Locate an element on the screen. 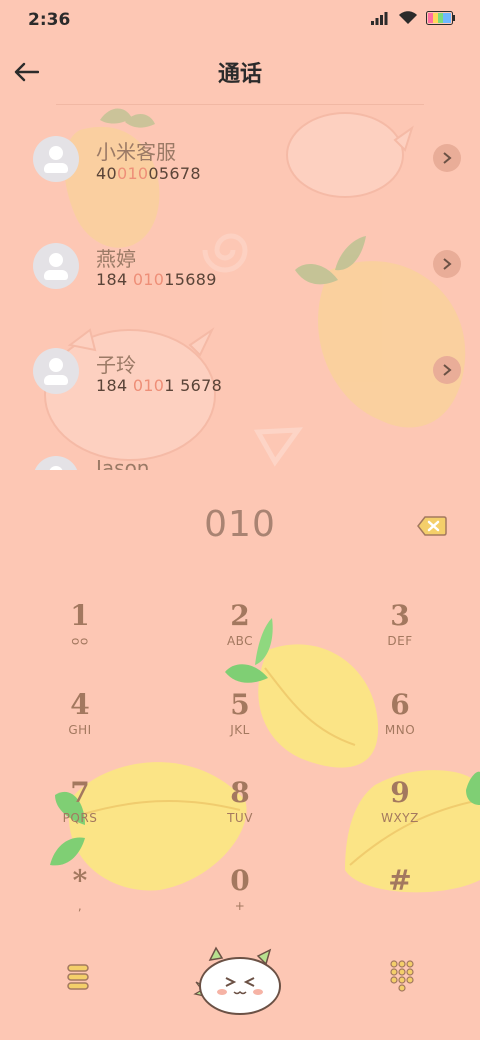  dialpad-icon is located at coordinates (402, 976).